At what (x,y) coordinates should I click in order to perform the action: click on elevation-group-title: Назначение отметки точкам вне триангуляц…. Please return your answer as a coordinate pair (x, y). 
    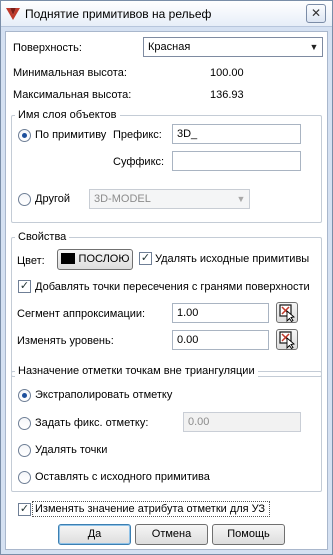
    Looking at the image, I should click on (136, 371).